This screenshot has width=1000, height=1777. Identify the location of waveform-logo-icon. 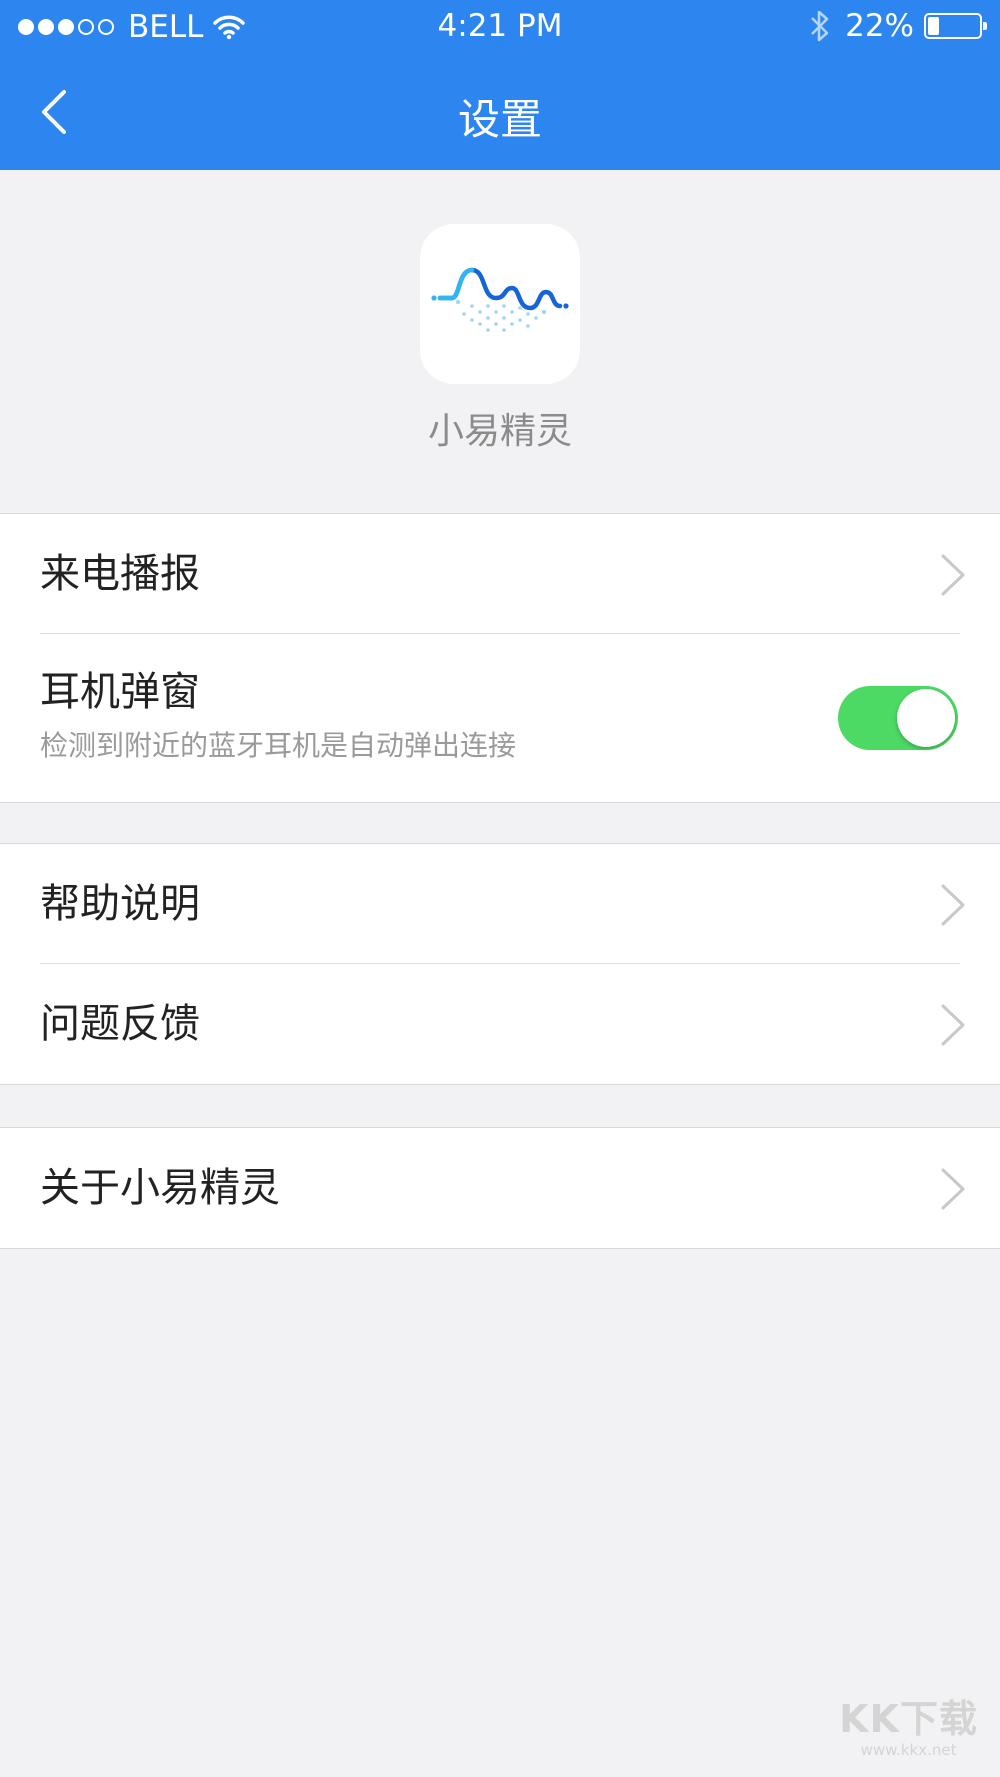
(500, 304).